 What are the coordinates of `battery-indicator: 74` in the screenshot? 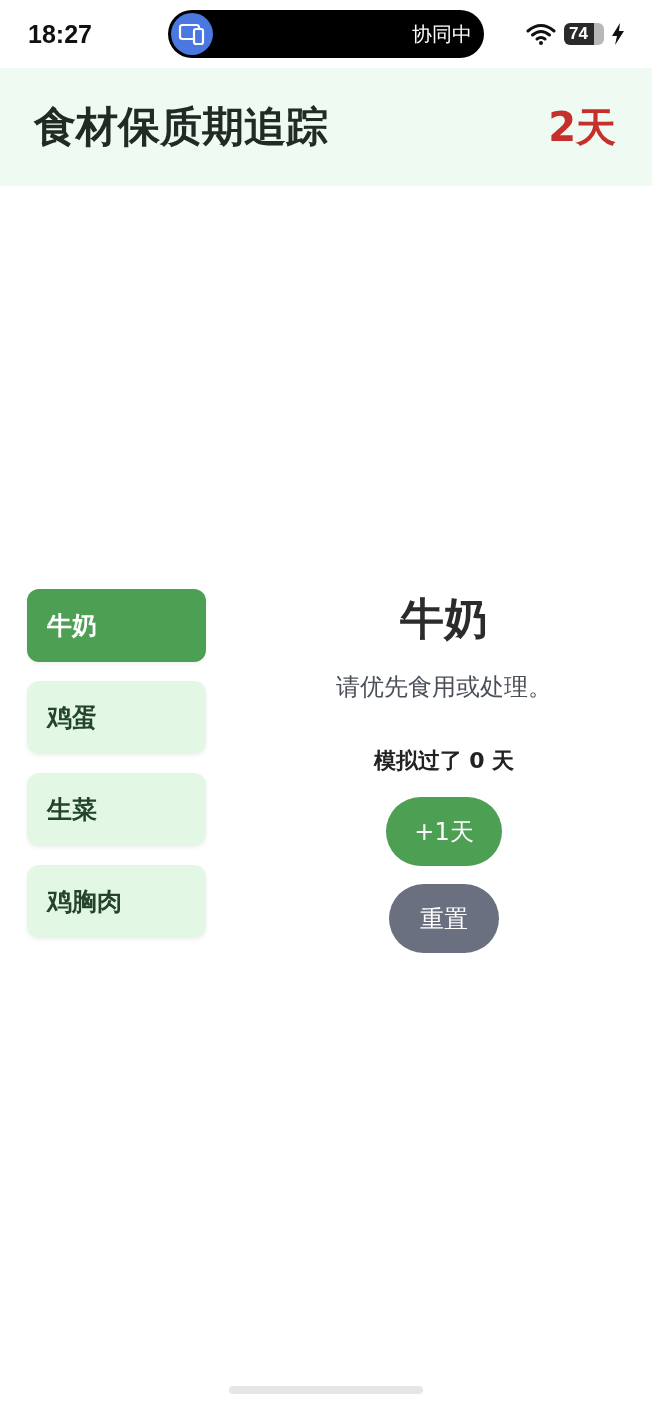 It's located at (584, 34).